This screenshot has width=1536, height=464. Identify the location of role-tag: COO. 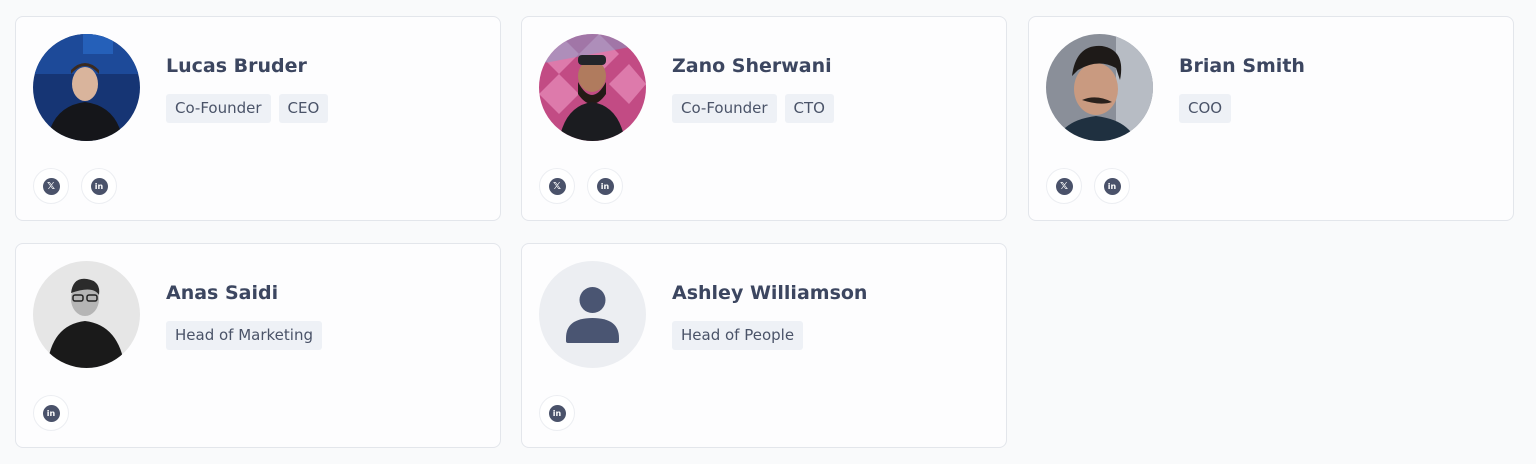
(1205, 108).